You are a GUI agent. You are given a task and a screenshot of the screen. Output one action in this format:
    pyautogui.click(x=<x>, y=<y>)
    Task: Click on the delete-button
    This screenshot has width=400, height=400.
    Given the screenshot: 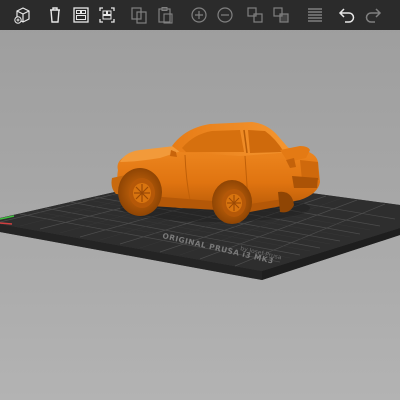 What is the action you would take?
    pyautogui.click(x=55, y=15)
    